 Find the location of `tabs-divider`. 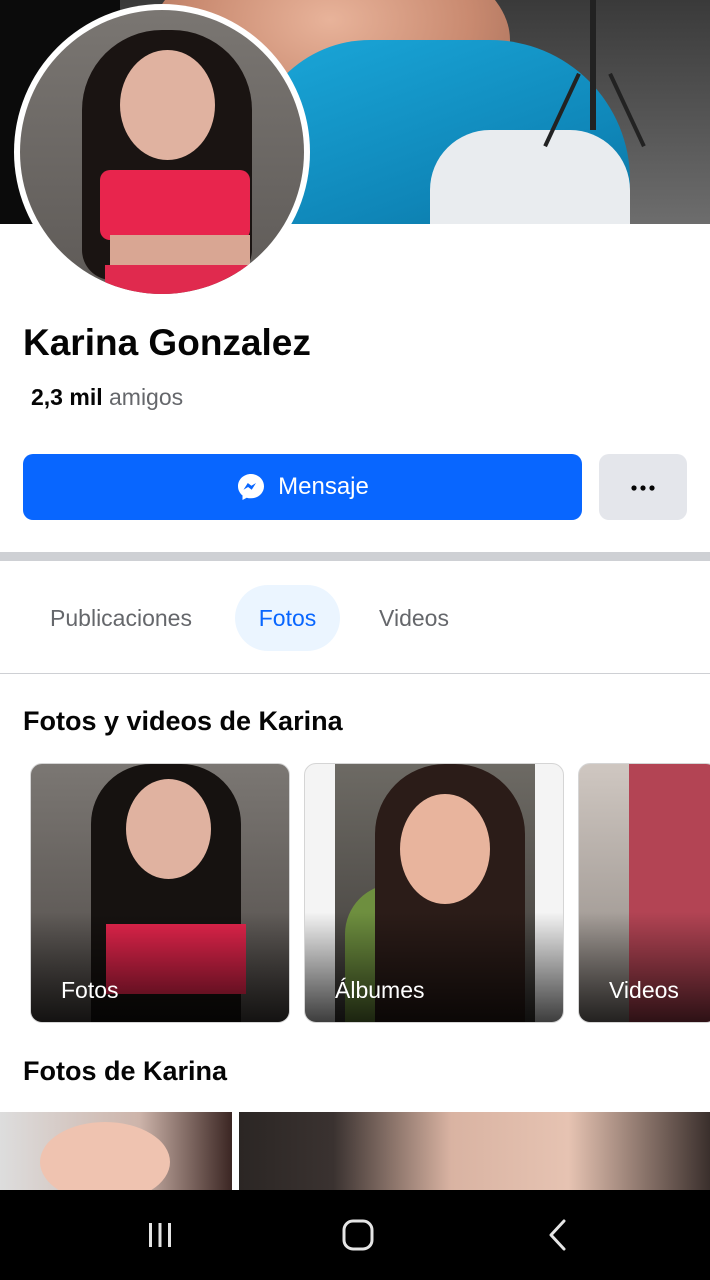

tabs-divider is located at coordinates (355, 673).